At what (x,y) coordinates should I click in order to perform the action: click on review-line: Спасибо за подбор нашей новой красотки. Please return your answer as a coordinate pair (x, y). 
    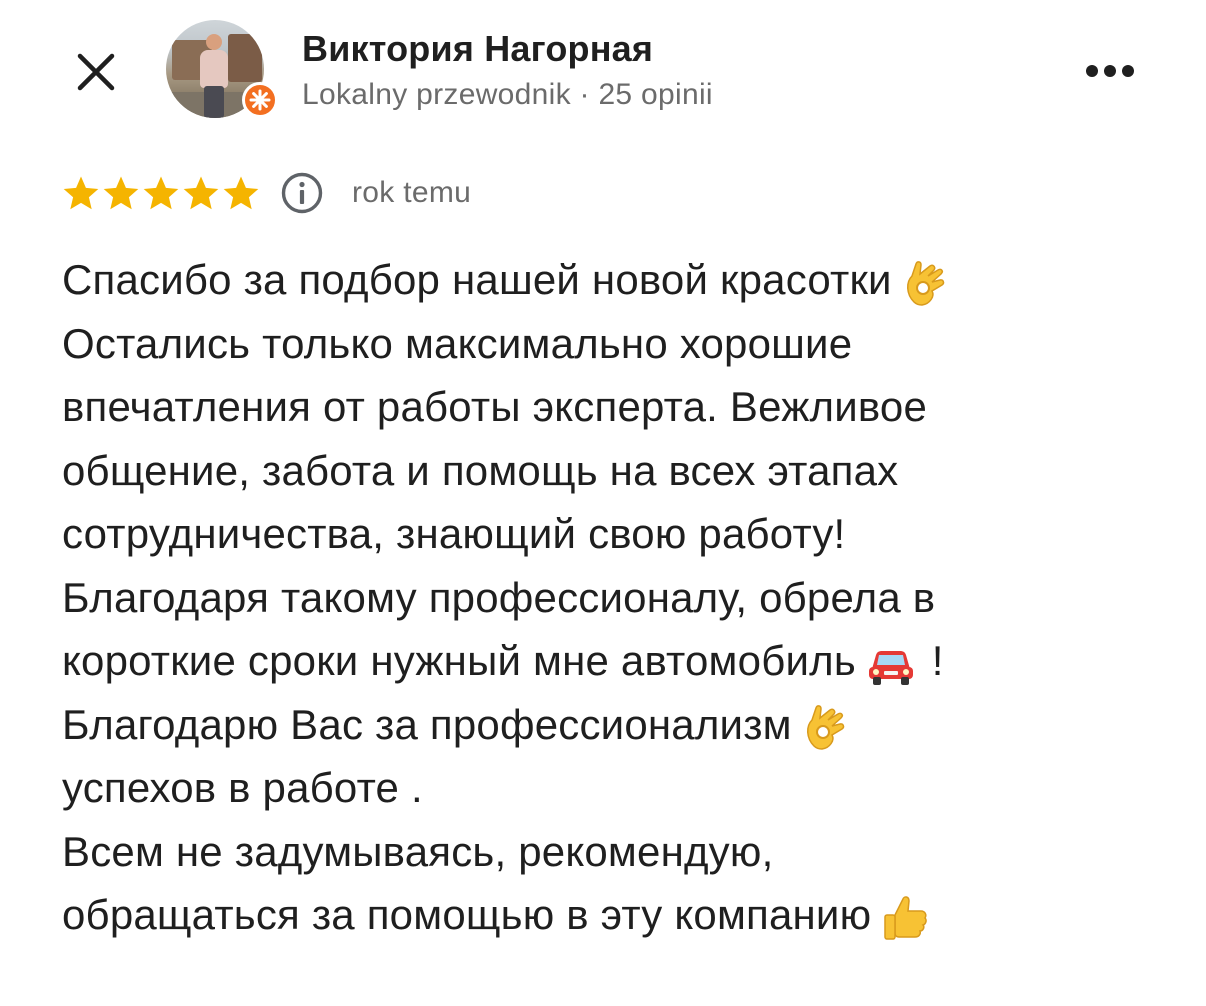
    Looking at the image, I should click on (622, 280).